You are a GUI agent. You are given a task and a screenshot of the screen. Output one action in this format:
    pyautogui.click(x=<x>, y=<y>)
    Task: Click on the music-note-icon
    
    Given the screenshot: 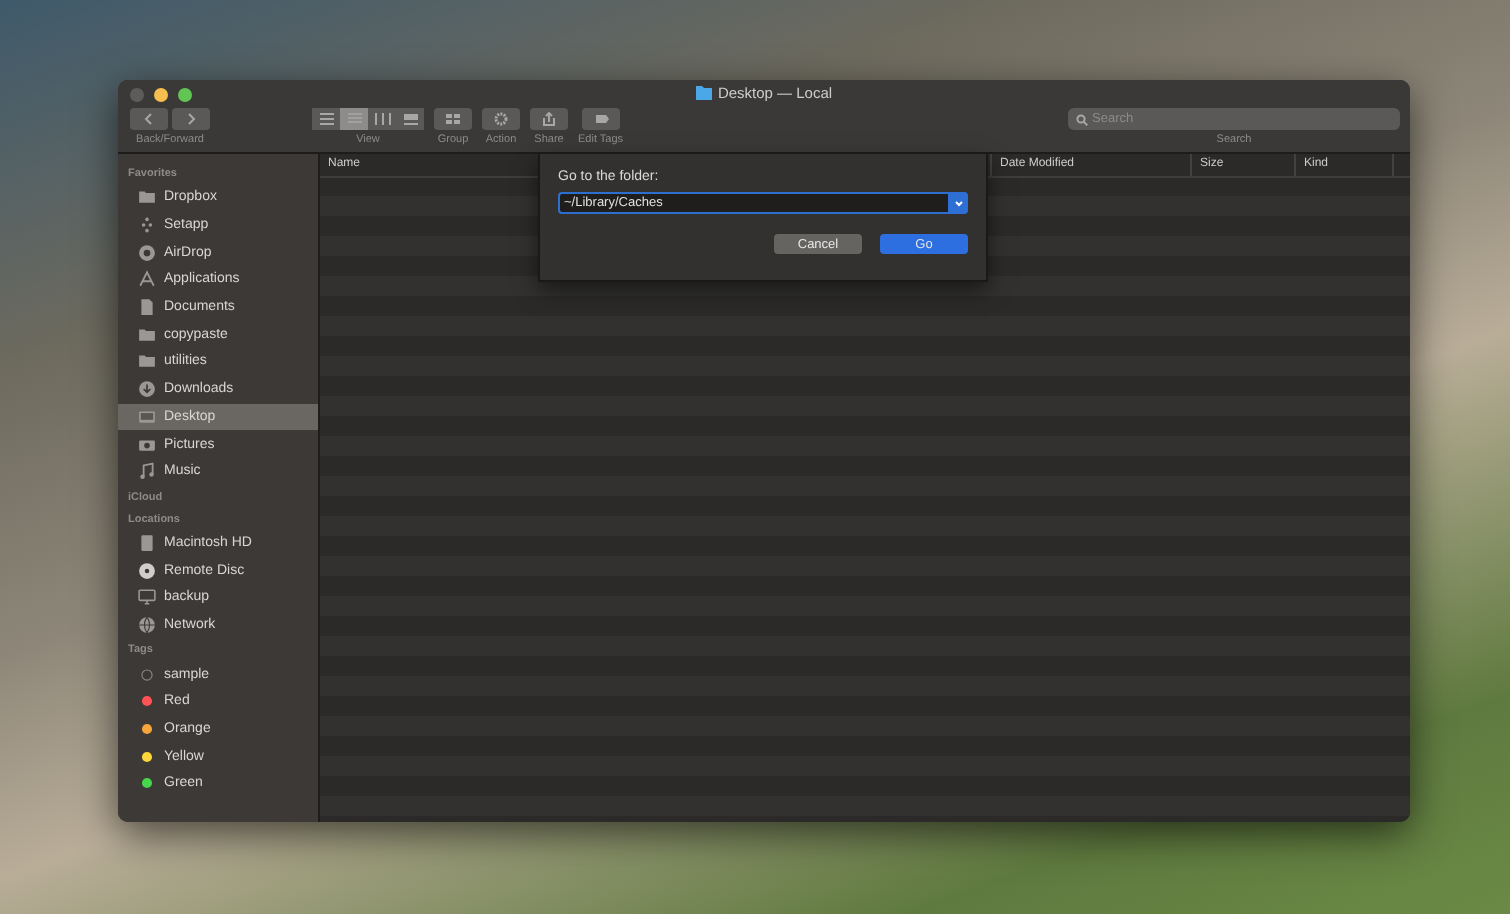 What is the action you would take?
    pyautogui.click(x=147, y=471)
    